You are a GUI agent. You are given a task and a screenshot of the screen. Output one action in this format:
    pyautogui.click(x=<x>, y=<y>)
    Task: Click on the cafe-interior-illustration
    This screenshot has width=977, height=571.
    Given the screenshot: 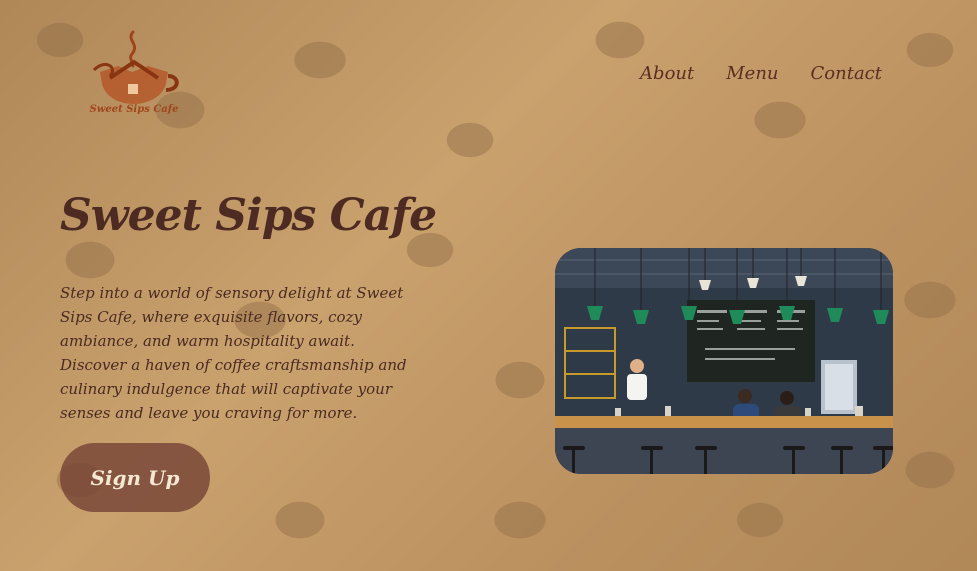 What is the action you would take?
    pyautogui.click(x=724, y=361)
    